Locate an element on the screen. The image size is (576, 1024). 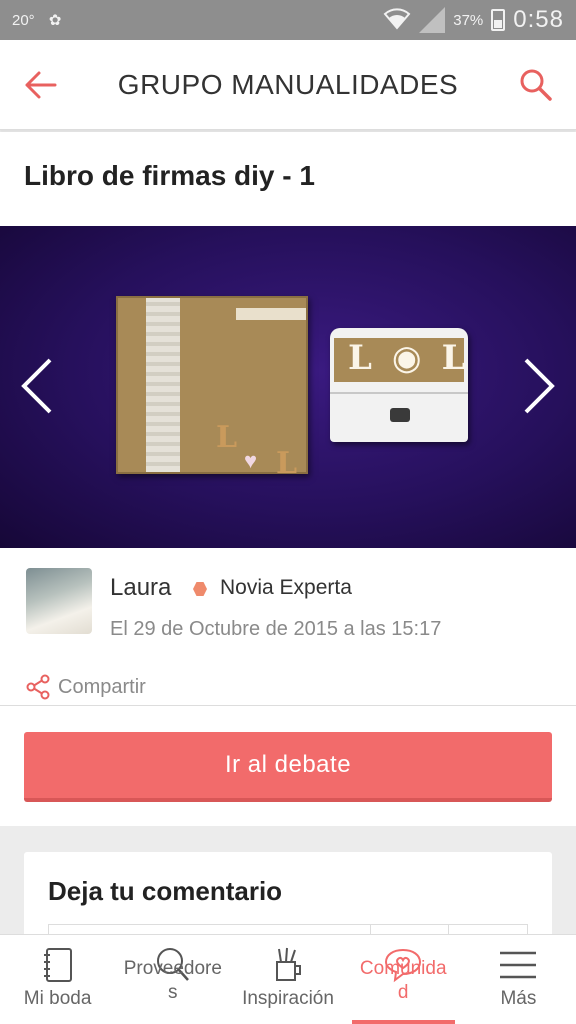
nav-item-comunidad: Comunida d is located at coordinates (403, 979).